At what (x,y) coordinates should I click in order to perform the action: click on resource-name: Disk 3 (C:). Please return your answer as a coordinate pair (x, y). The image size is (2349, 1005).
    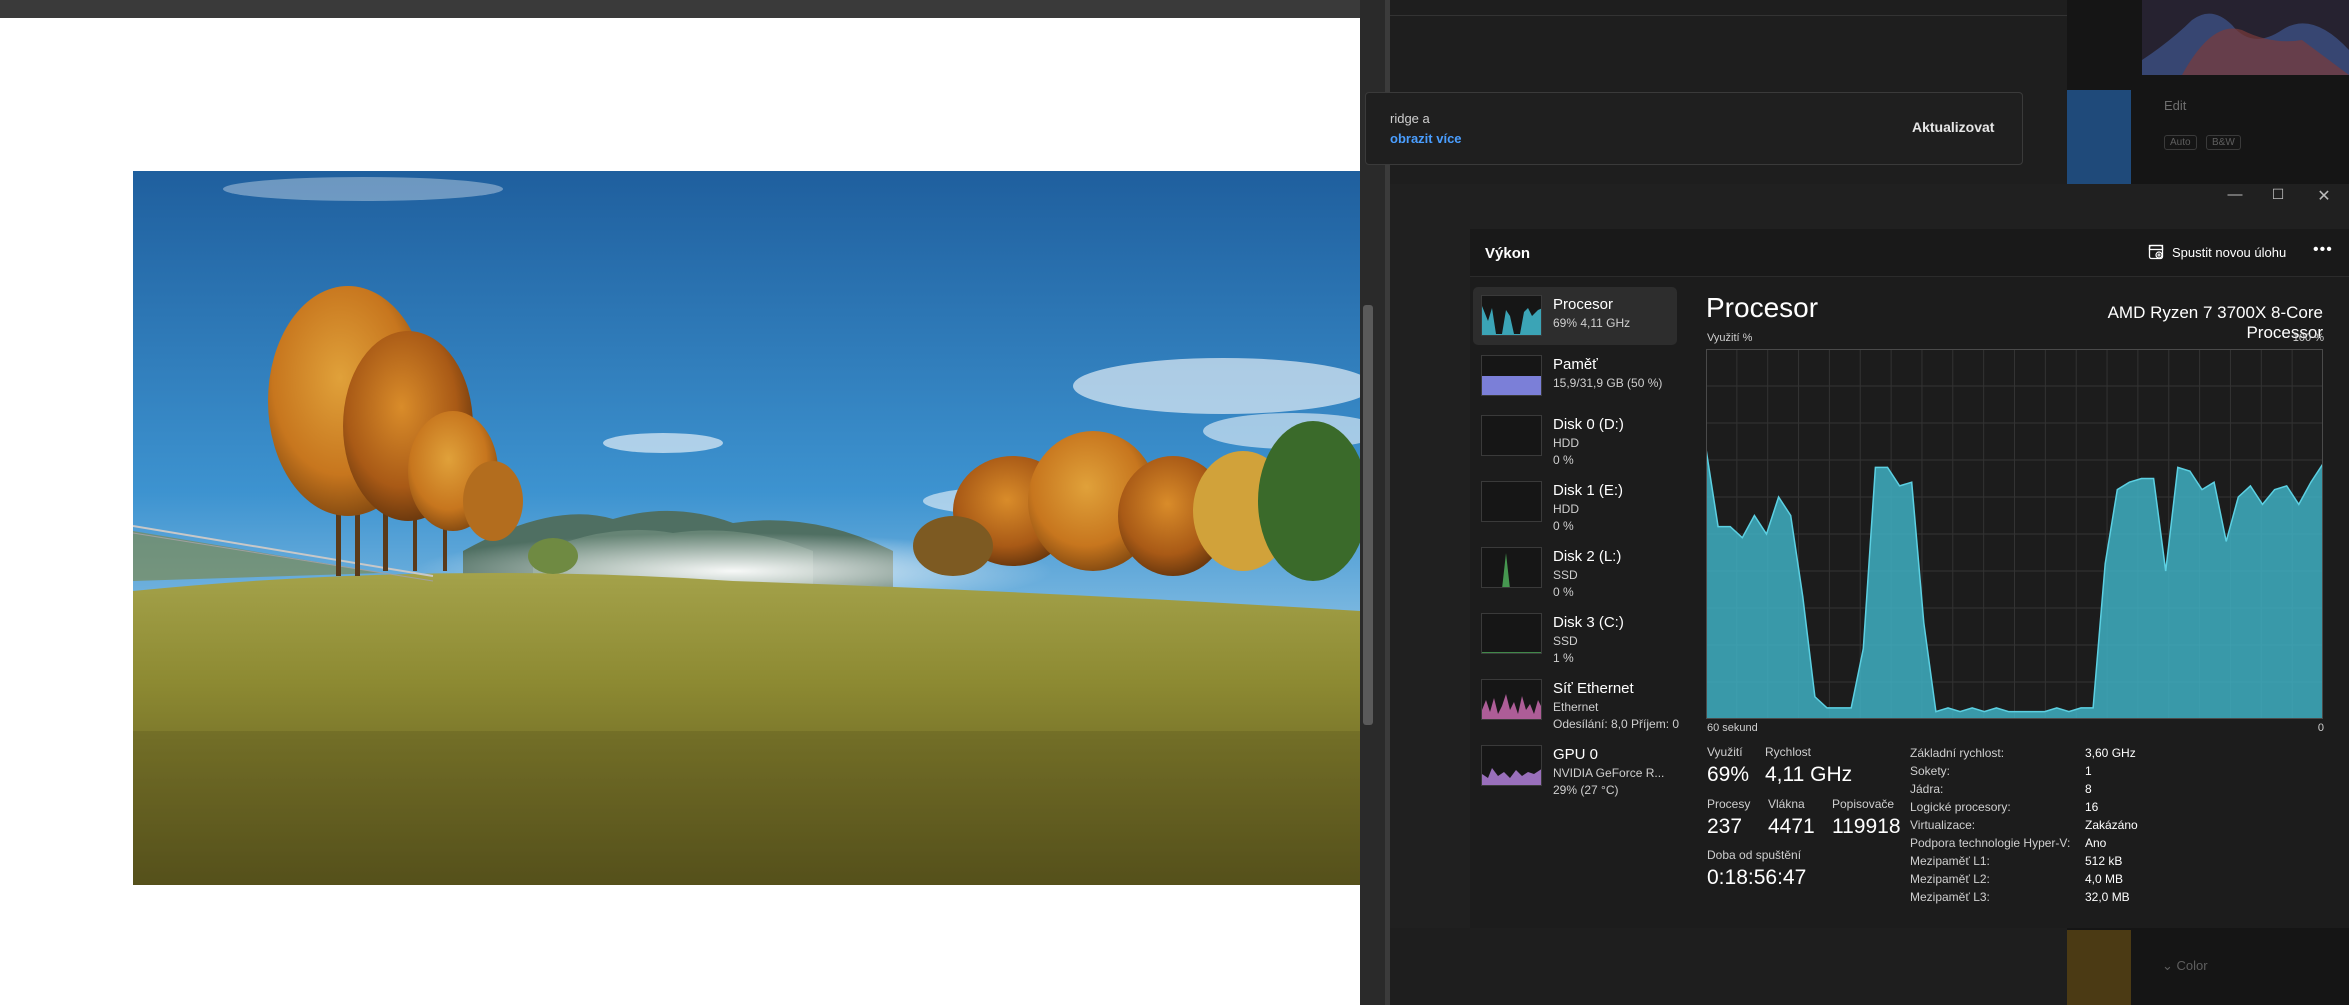
    Looking at the image, I should click on (1588, 622).